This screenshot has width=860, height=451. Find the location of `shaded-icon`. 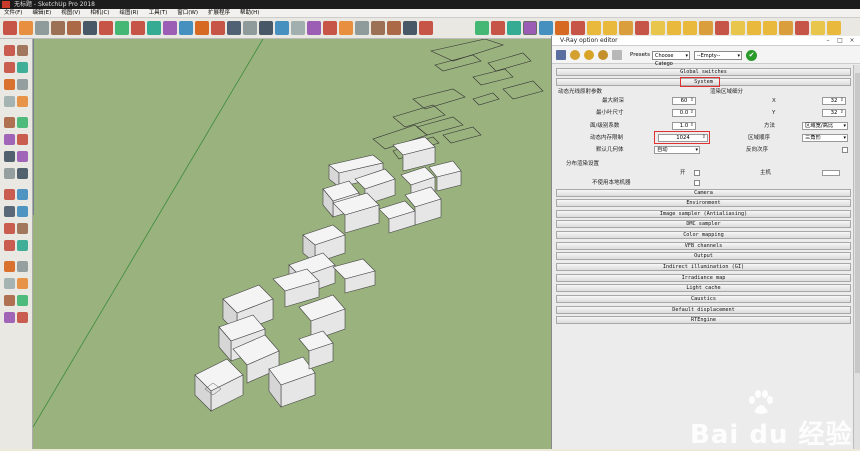

shaded-icon is located at coordinates (346, 28).